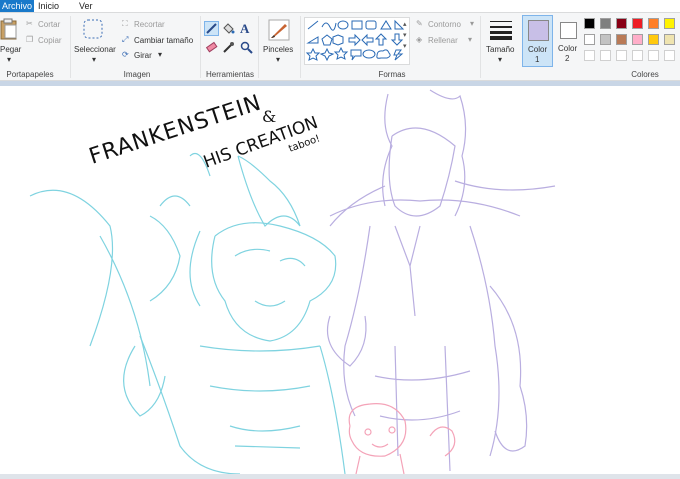  Describe the element at coordinates (278, 49) in the screenshot. I see `brushes-label: Pinceles` at that location.